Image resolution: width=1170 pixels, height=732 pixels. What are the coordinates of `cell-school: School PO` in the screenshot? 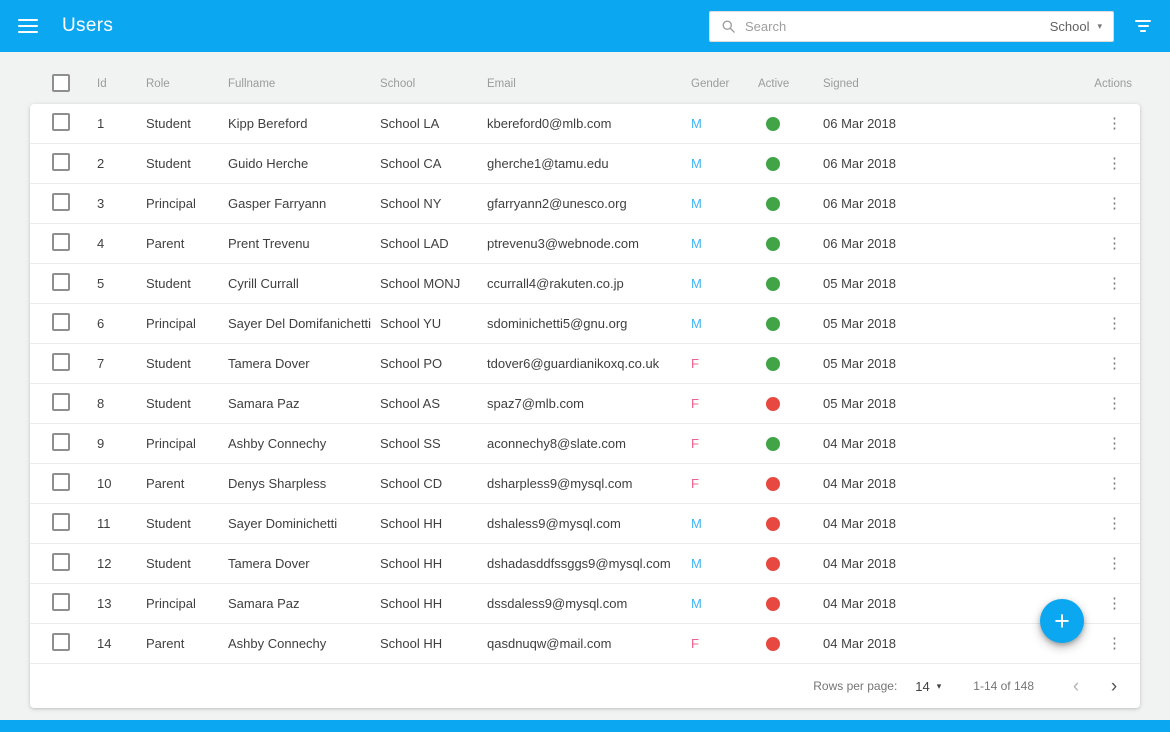 It's located at (411, 363).